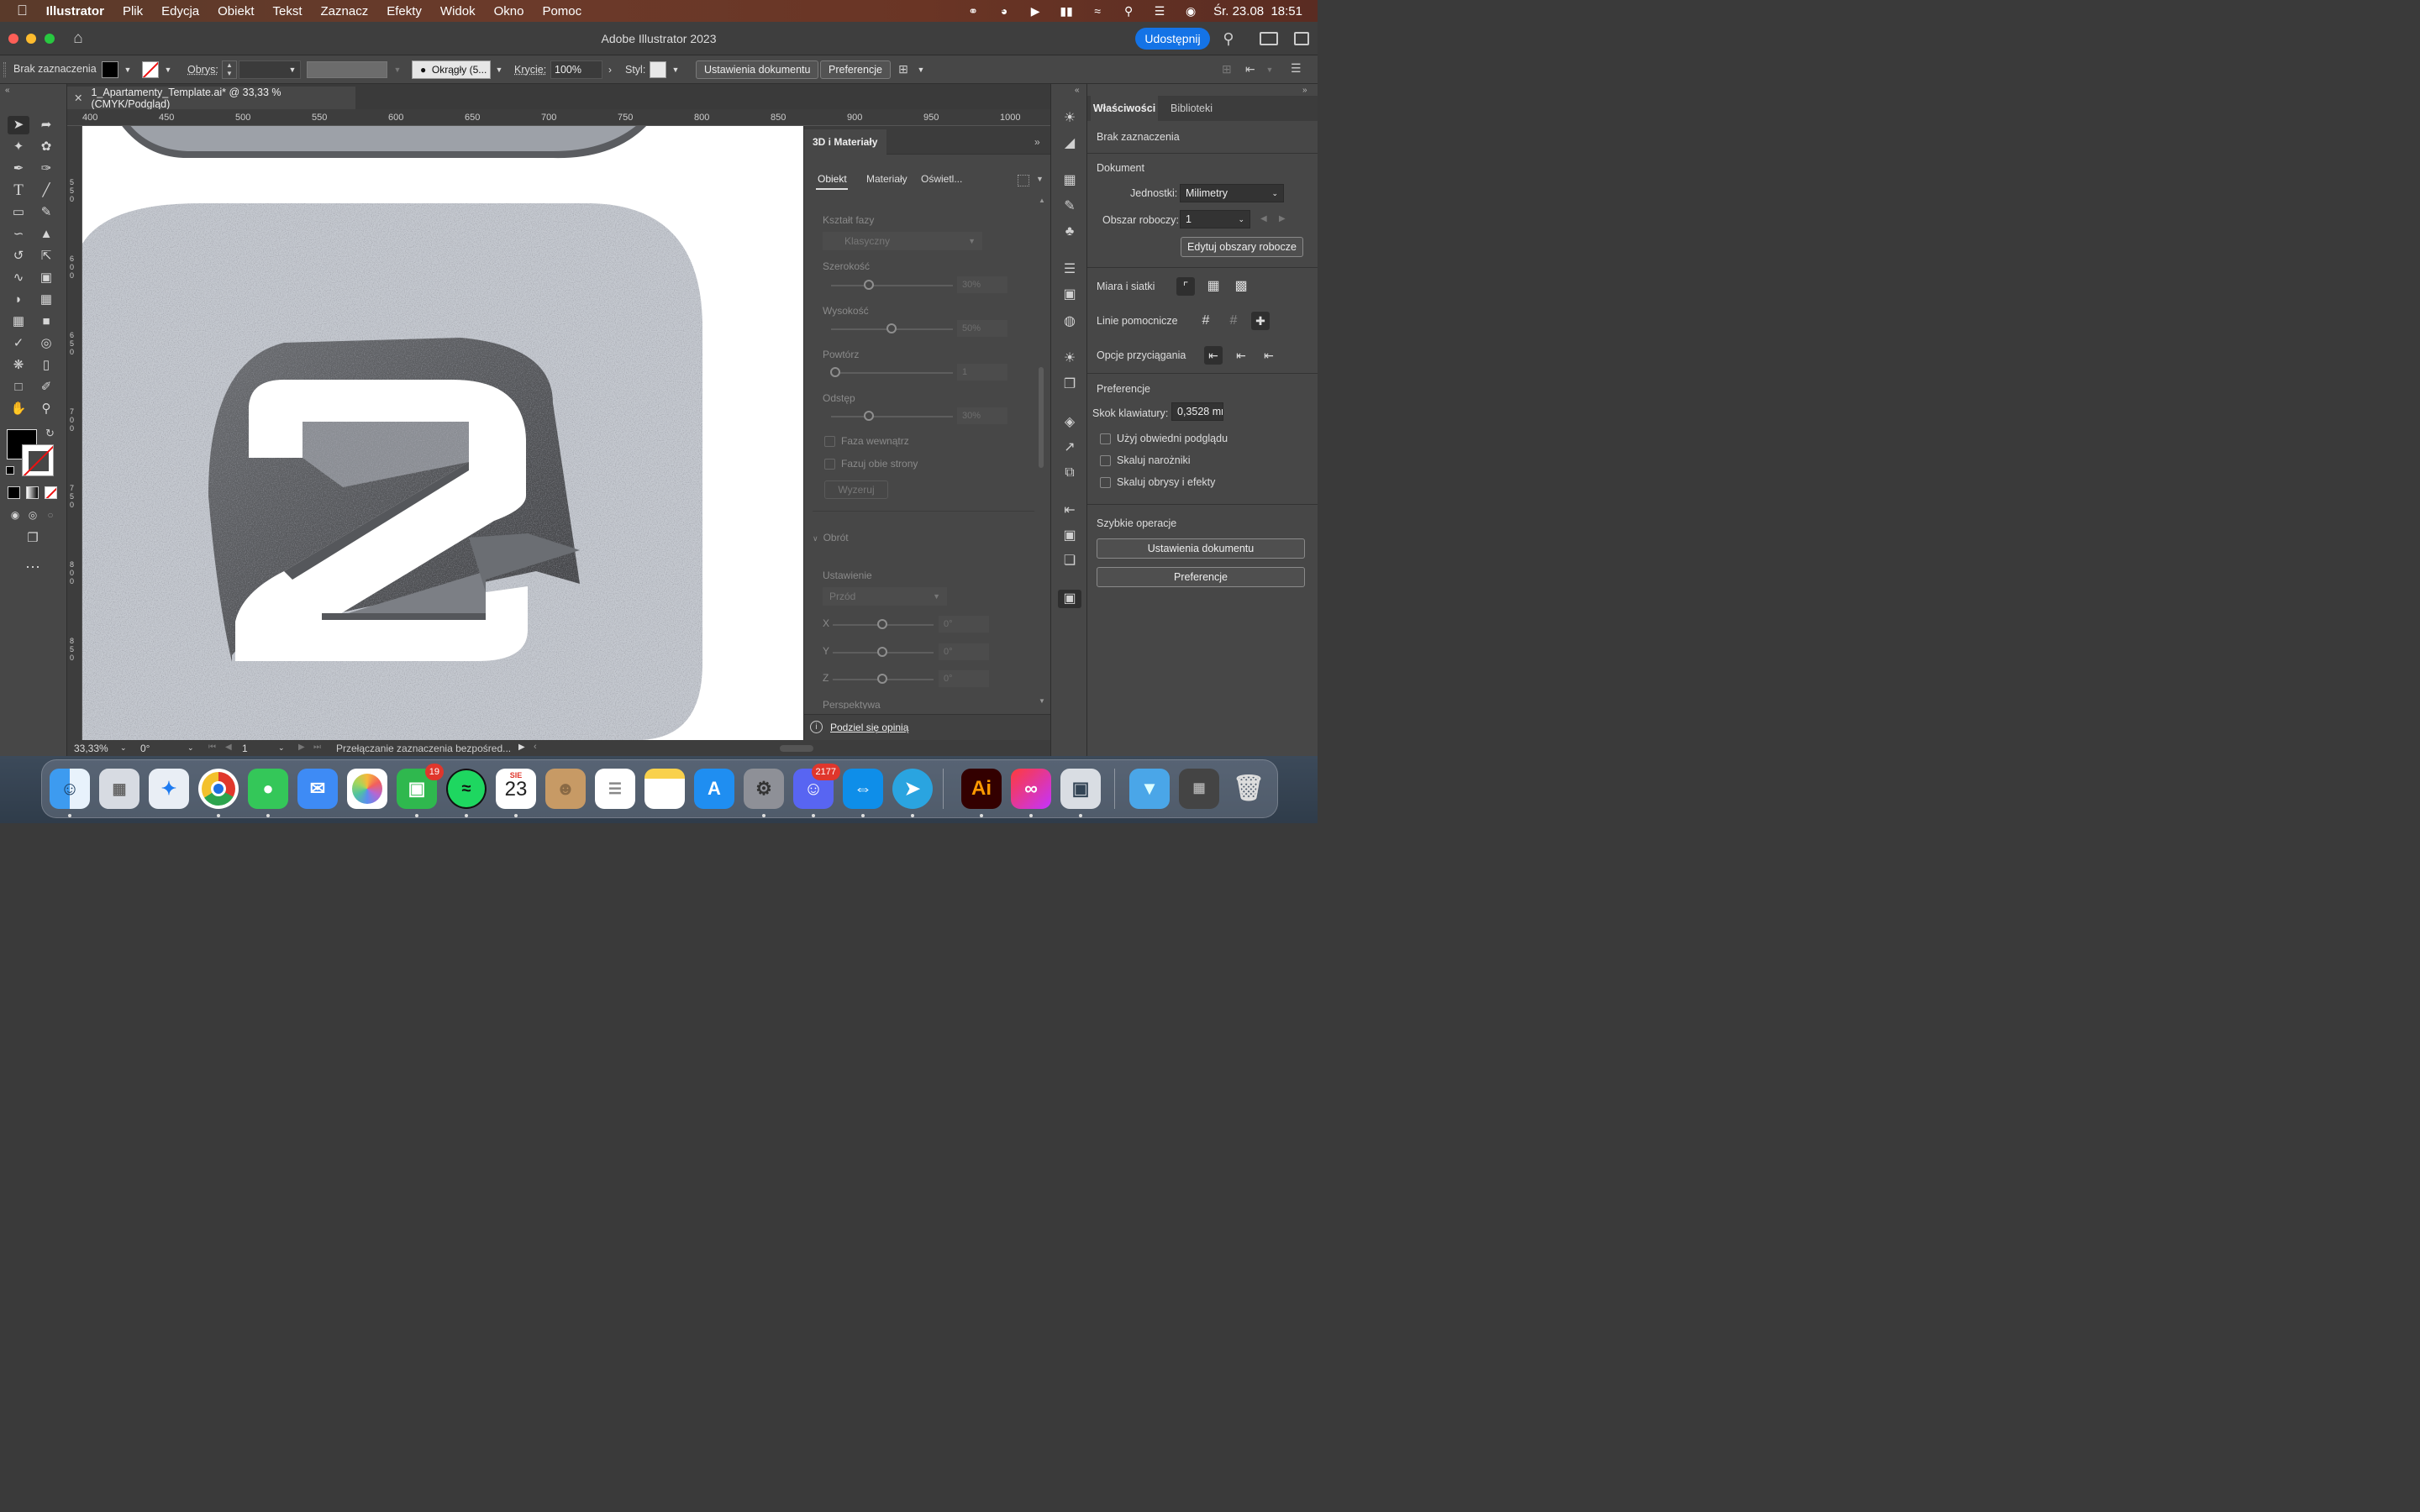 The width and height of the screenshot is (2420, 1512). Describe the element at coordinates (1070, 473) in the screenshot. I see `artboards-panel-icon: ⧉` at that location.